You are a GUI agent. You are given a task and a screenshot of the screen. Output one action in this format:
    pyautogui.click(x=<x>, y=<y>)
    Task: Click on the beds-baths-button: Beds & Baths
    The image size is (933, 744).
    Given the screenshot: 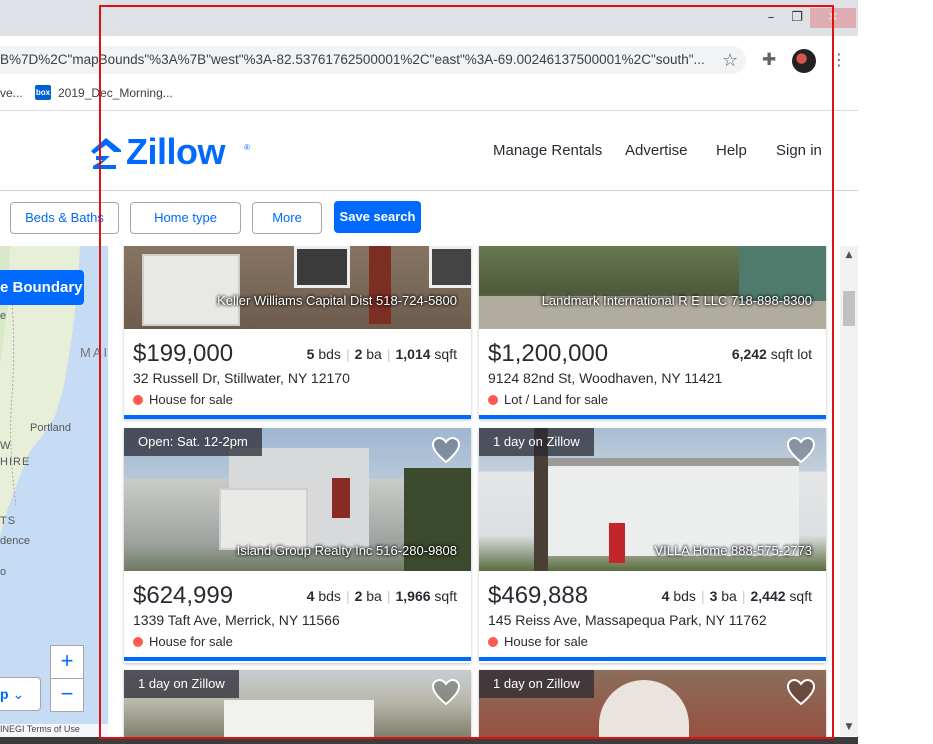 What is the action you would take?
    pyautogui.click(x=64, y=218)
    